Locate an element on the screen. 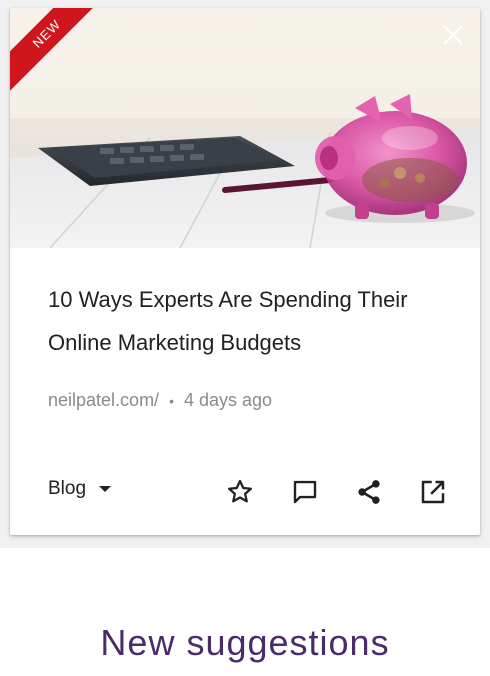 This screenshot has height=676, width=490. close-icon is located at coordinates (453, 35).